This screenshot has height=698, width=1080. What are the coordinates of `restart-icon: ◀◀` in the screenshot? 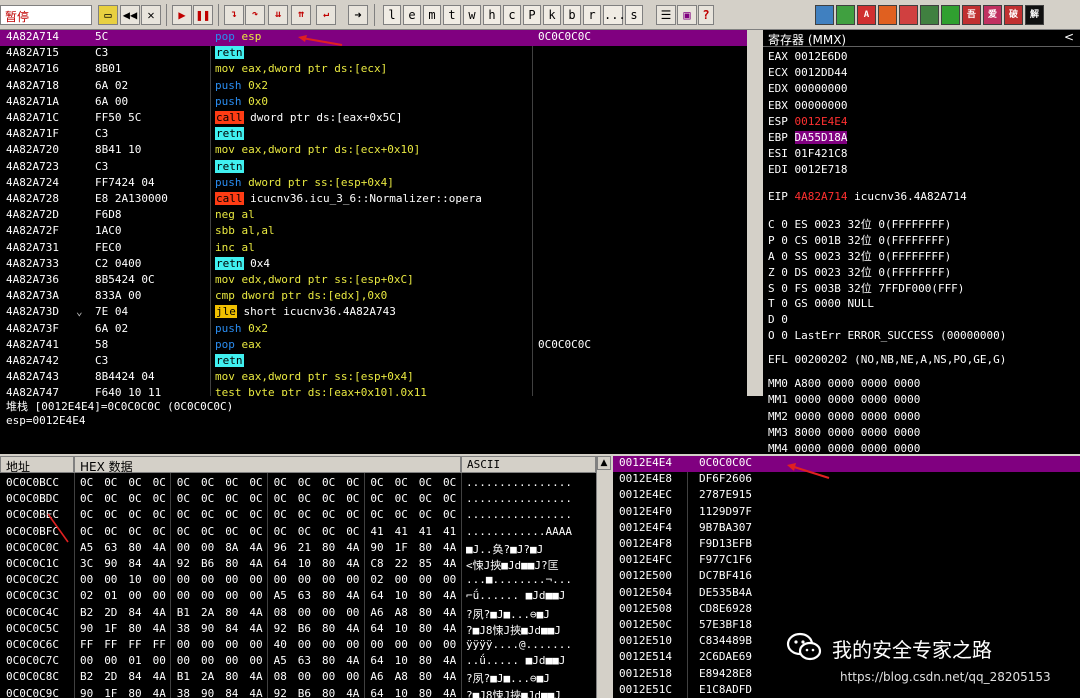 It's located at (130, 15).